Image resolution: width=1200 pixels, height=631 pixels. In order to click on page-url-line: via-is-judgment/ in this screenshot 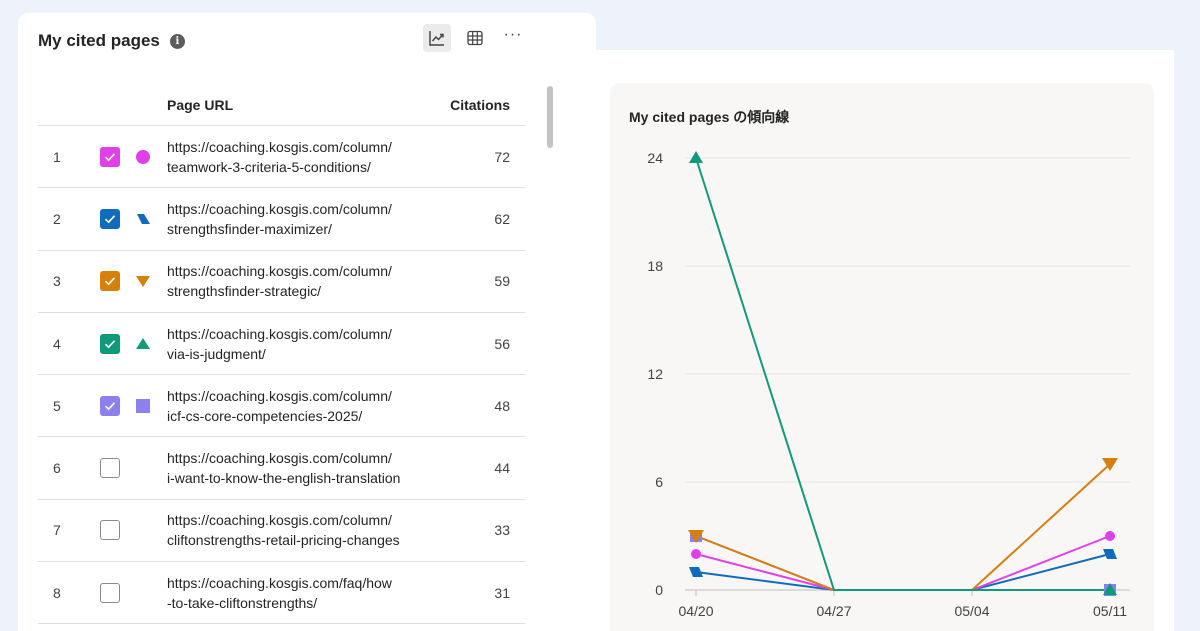, I will do `click(216, 353)`.